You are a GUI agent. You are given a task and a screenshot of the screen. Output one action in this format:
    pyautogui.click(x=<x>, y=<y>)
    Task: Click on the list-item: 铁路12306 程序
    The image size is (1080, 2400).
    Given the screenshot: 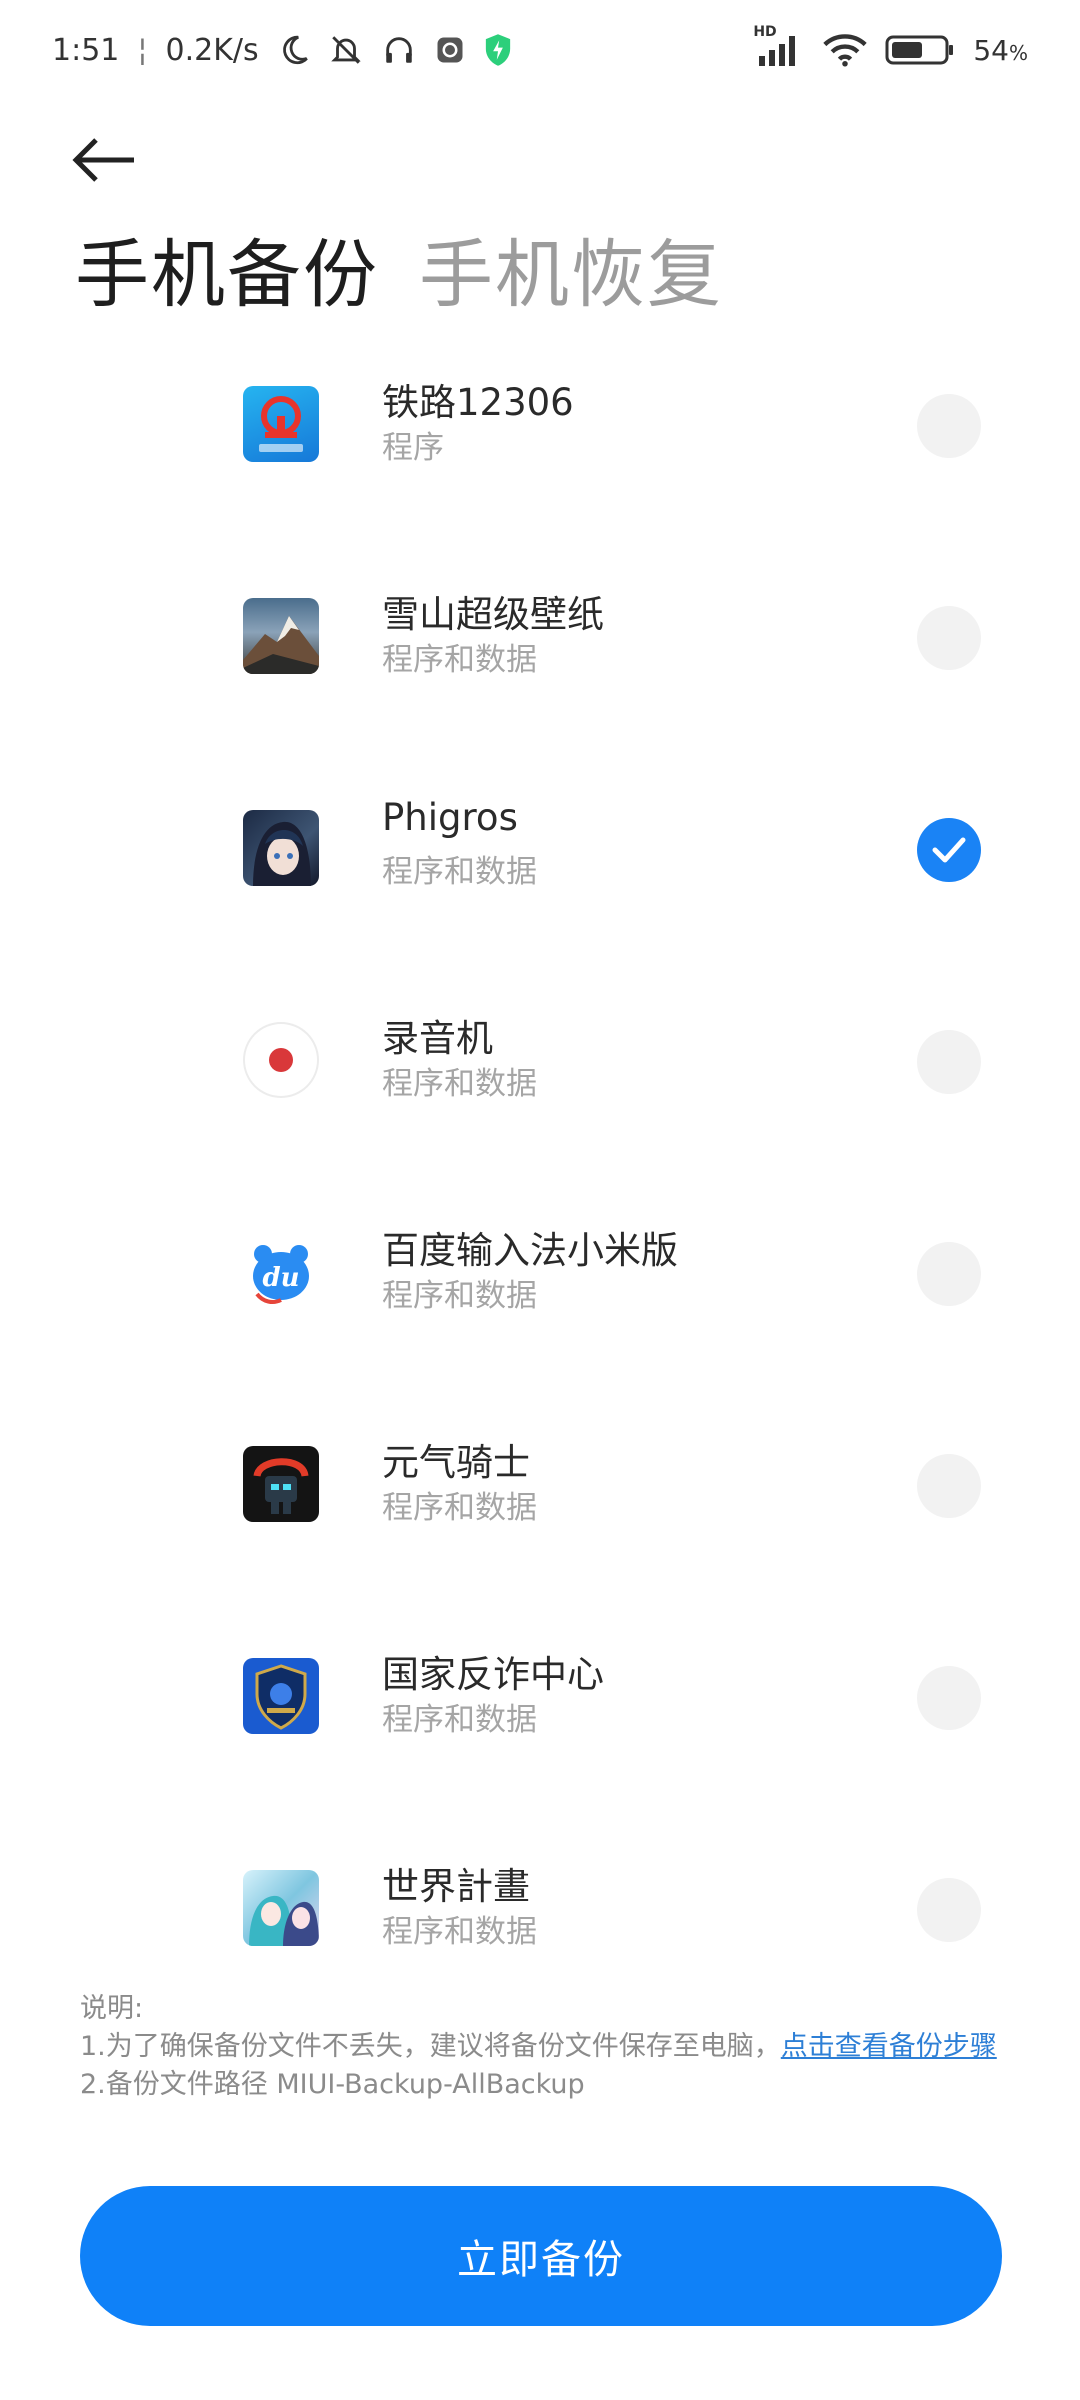 What is the action you would take?
    pyautogui.click(x=540, y=425)
    